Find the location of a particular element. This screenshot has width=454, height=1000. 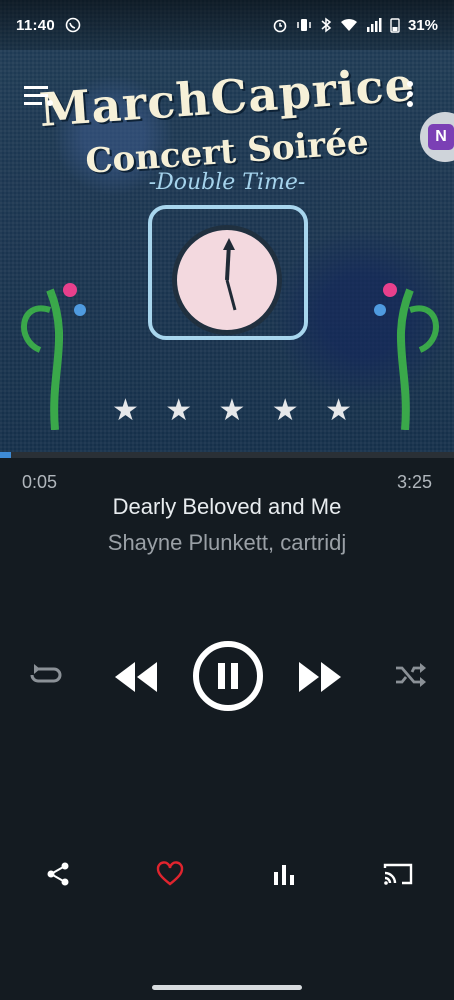

bluetooth-icon is located at coordinates (326, 25).